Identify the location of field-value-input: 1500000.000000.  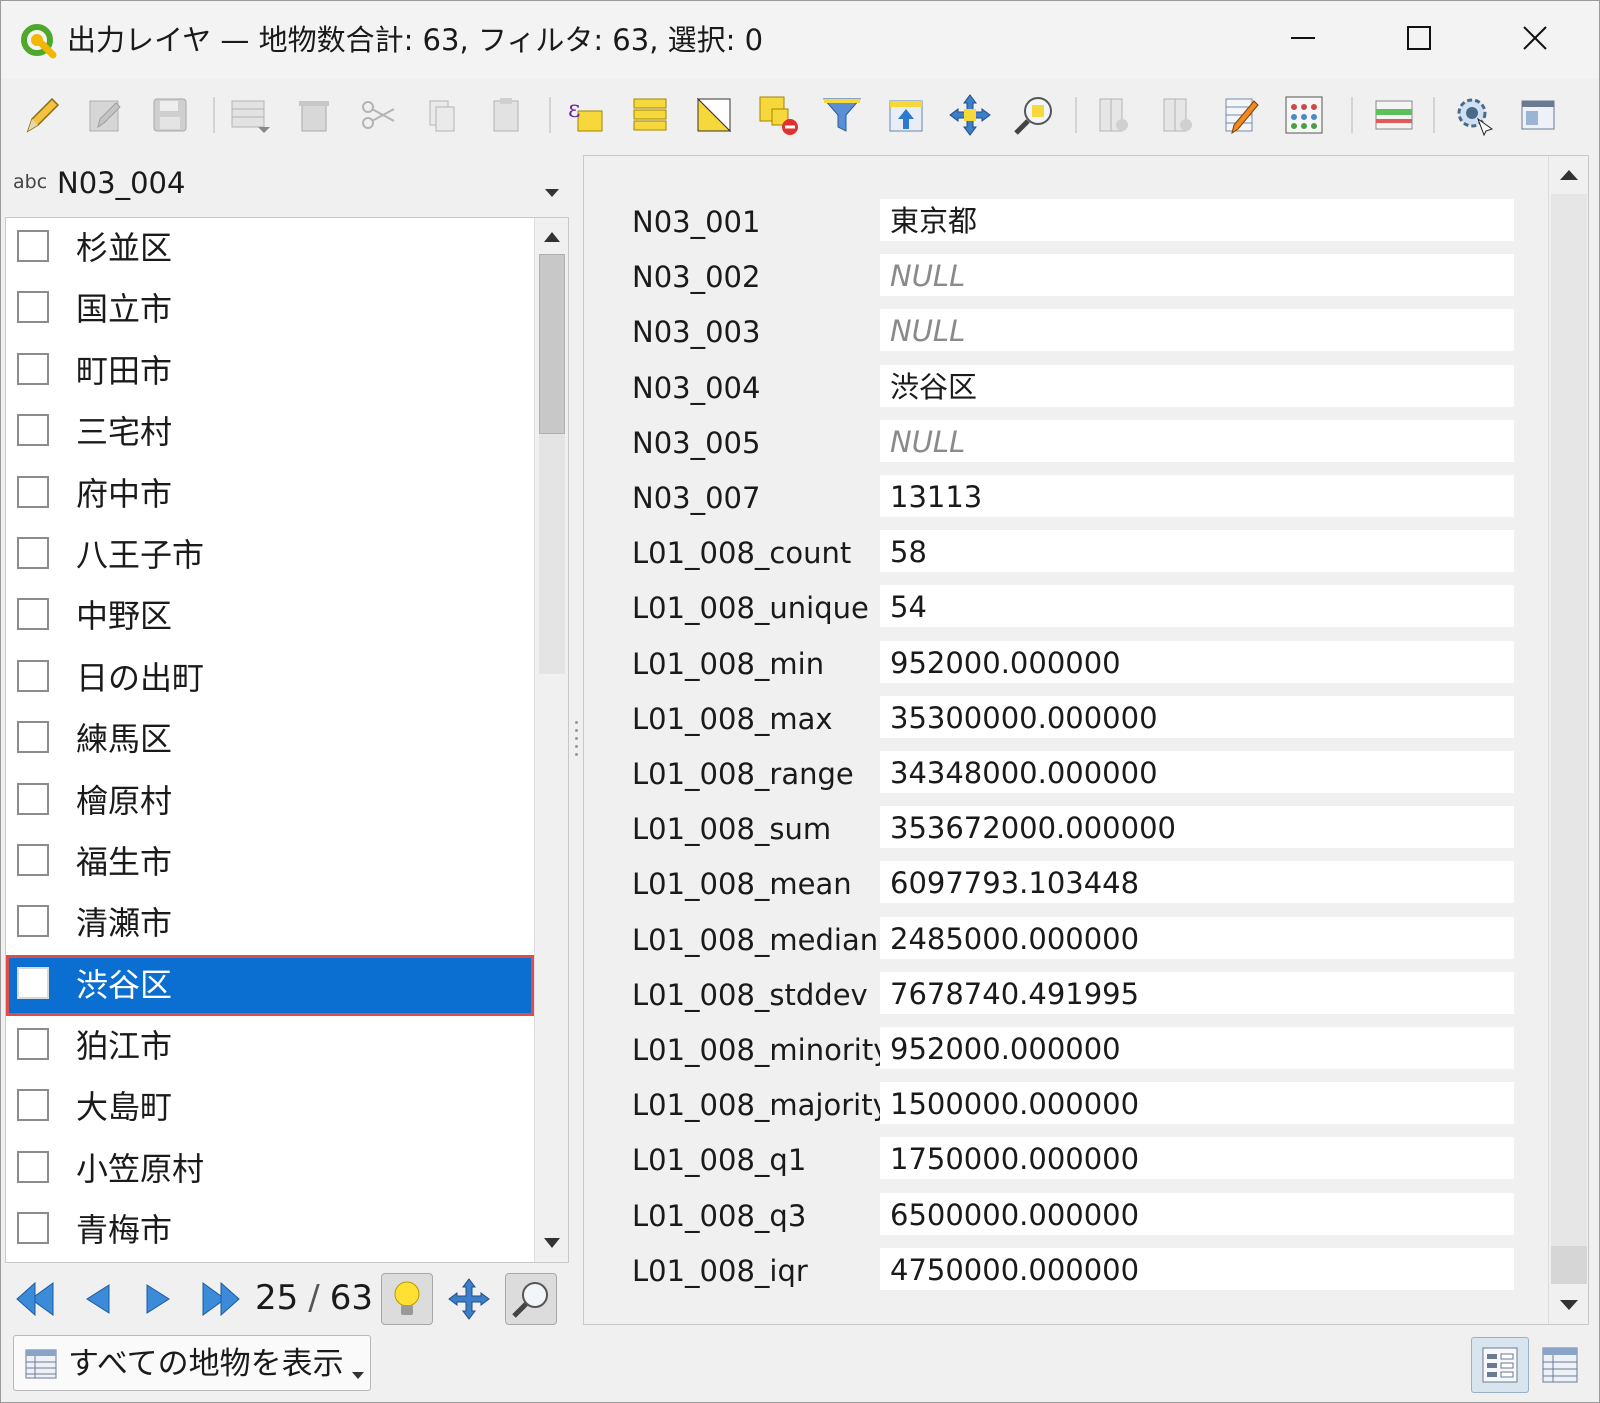
(1197, 1103).